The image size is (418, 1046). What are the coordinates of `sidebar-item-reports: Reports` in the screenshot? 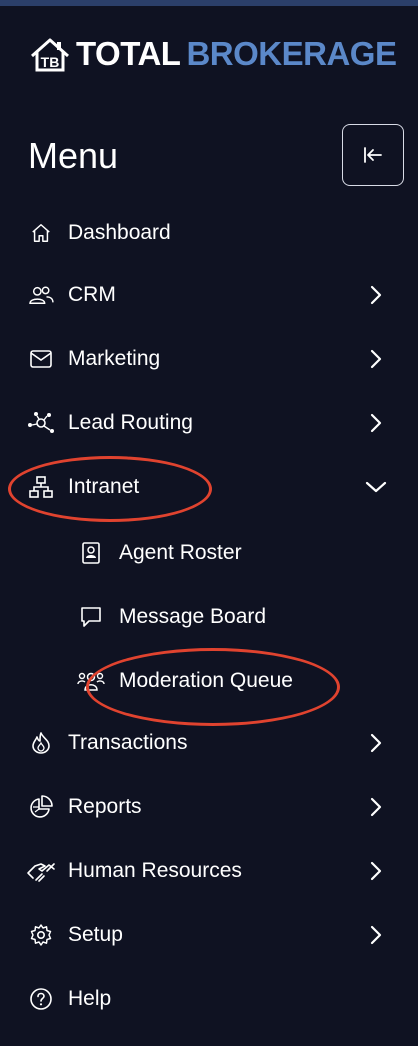 It's located at (209, 807).